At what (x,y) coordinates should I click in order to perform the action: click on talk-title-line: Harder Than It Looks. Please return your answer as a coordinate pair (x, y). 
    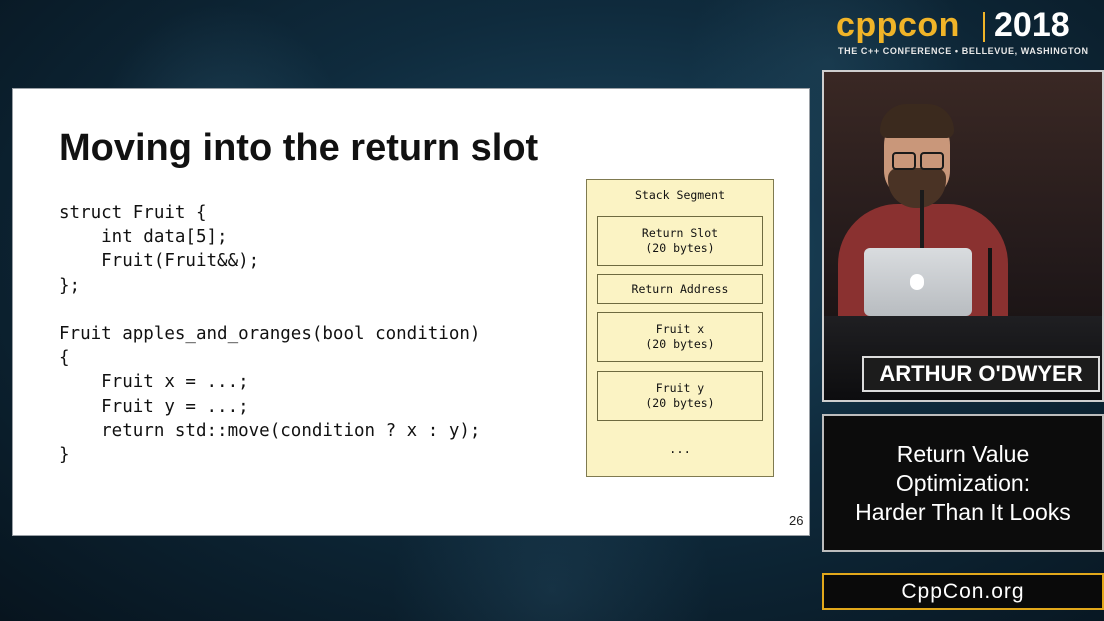
    Looking at the image, I should click on (963, 511).